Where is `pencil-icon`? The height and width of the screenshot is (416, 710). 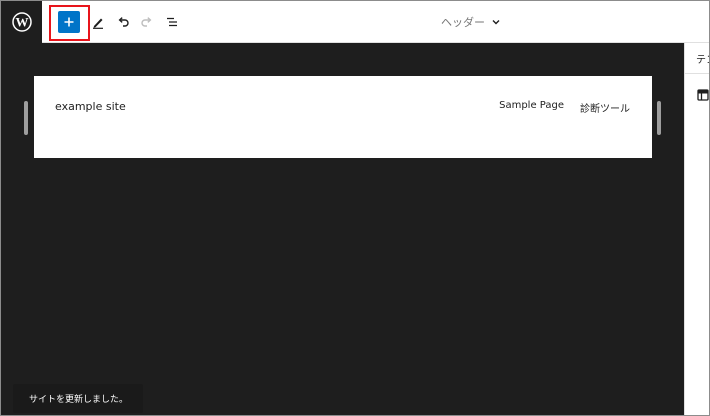
pencil-icon is located at coordinates (98, 23).